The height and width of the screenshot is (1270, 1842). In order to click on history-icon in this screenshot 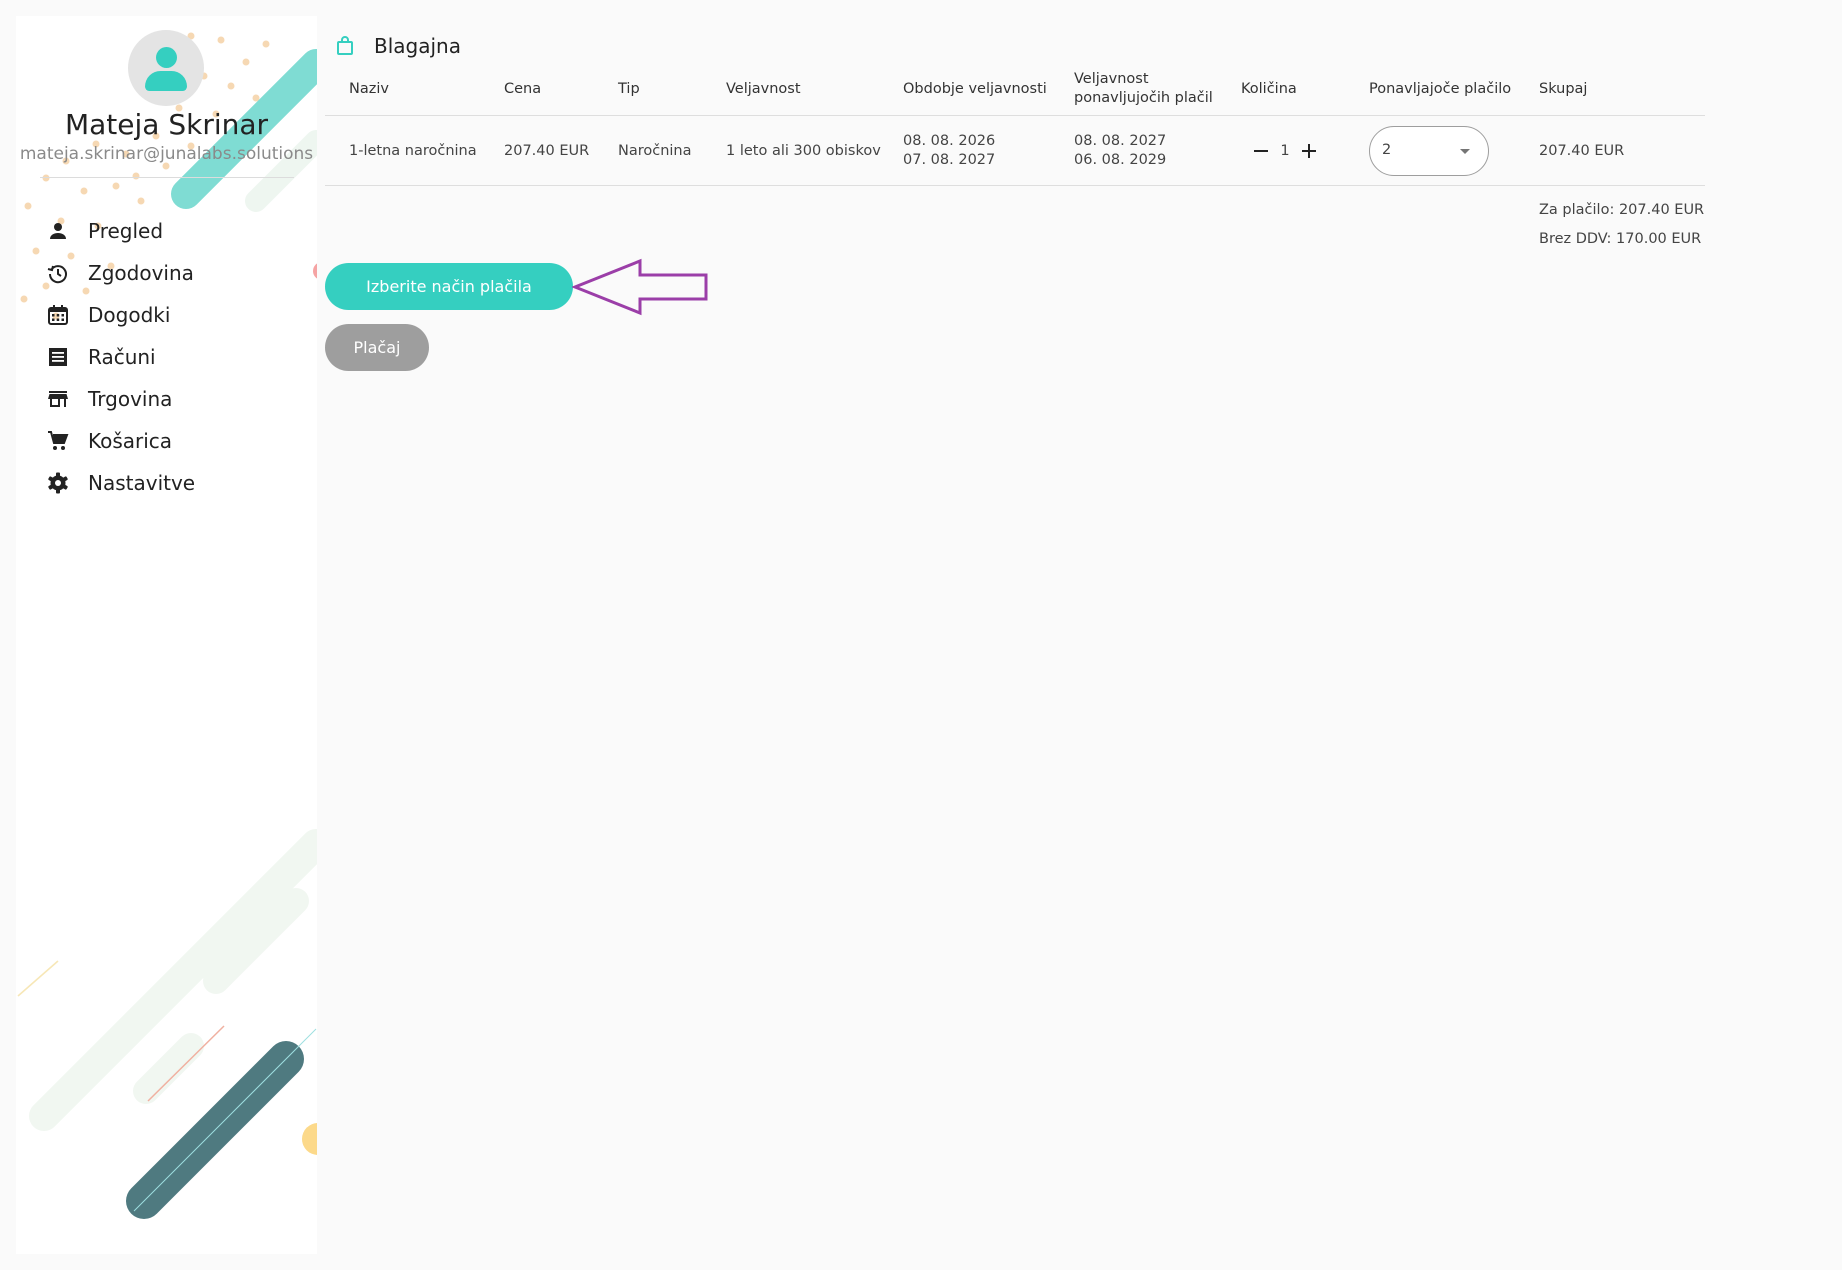, I will do `click(58, 273)`.